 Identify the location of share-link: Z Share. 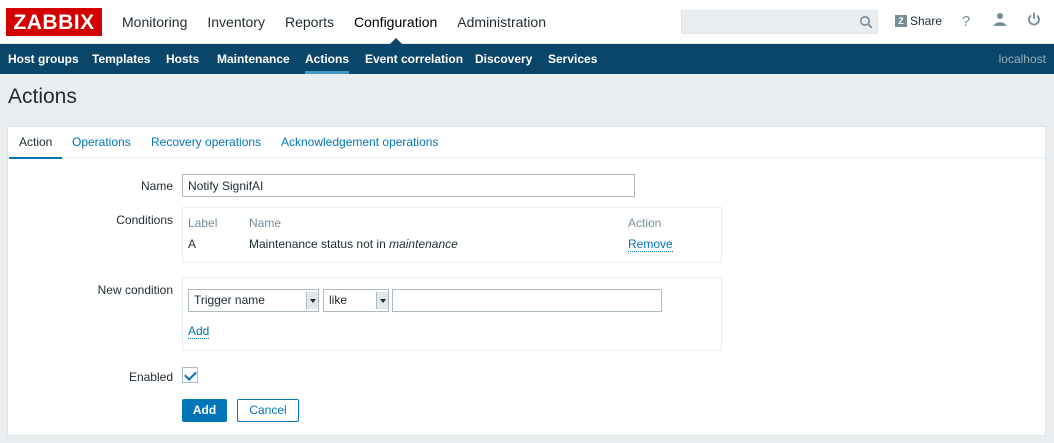
(918, 21).